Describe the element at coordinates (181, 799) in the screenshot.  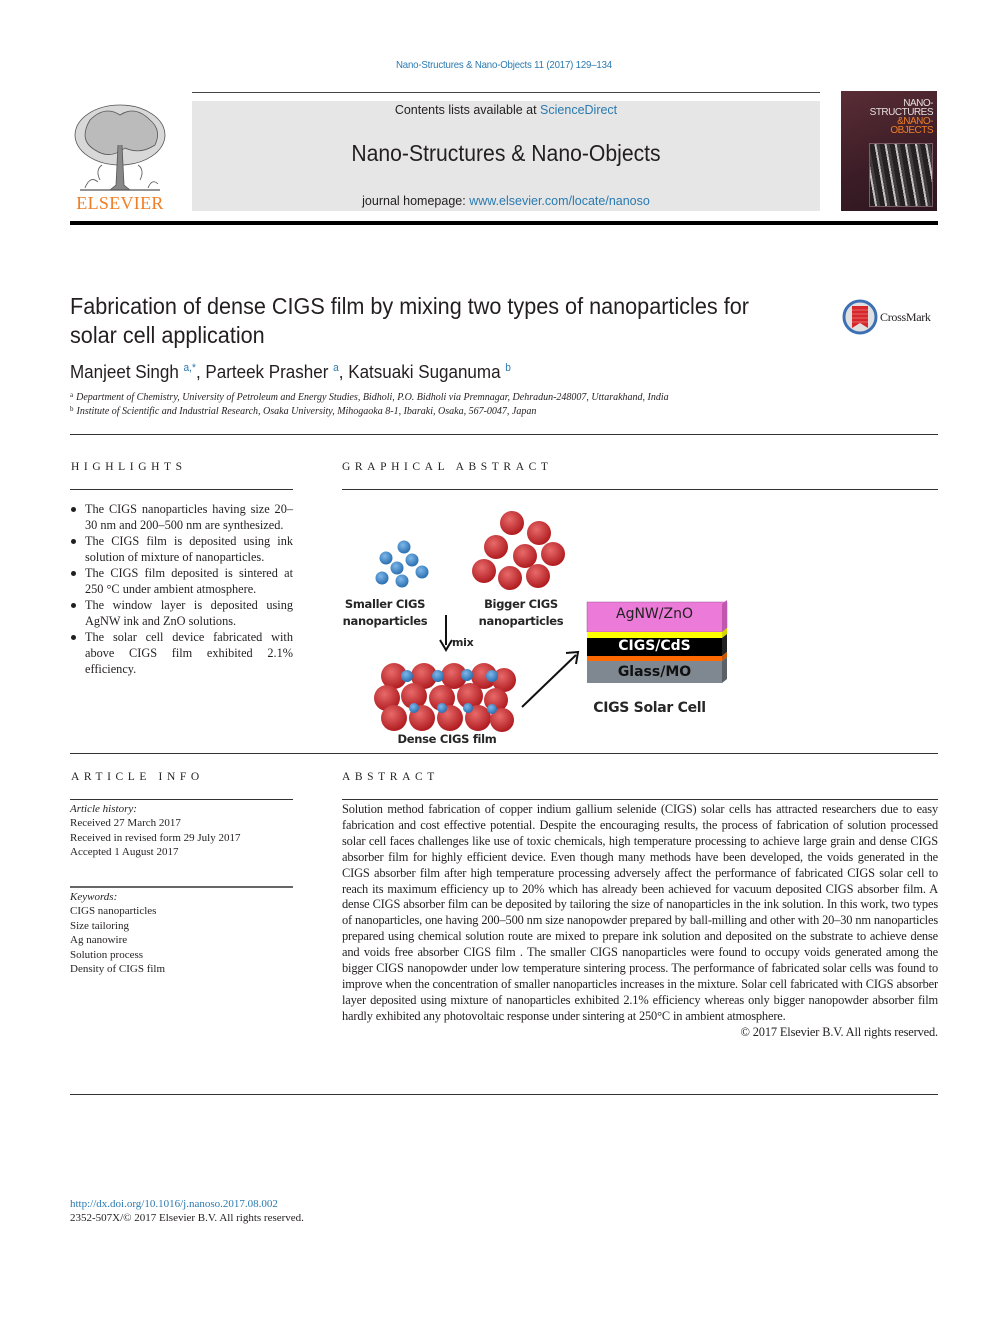
I see `article-info-rule` at that location.